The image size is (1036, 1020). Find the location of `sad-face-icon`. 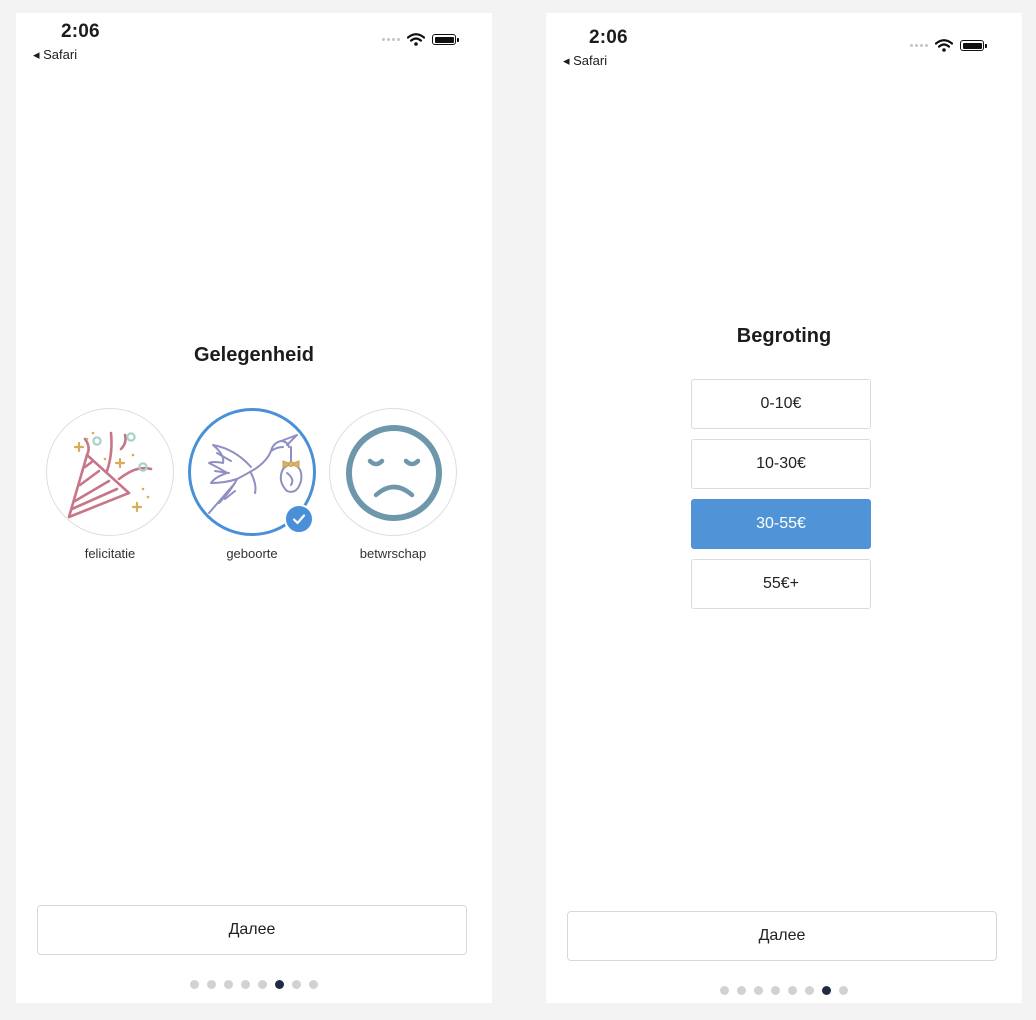

sad-face-icon is located at coordinates (394, 473).